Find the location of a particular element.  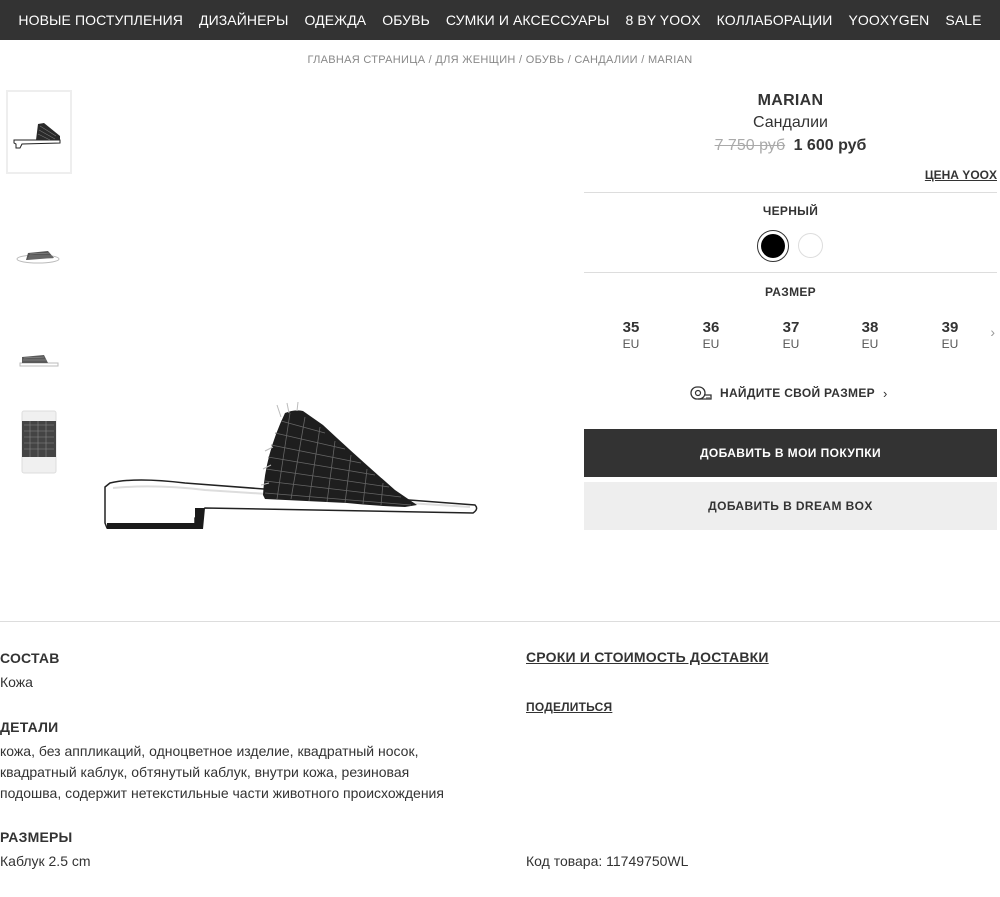

nav-collaborations: КОЛЛАБОРАЦИИ is located at coordinates (775, 20).